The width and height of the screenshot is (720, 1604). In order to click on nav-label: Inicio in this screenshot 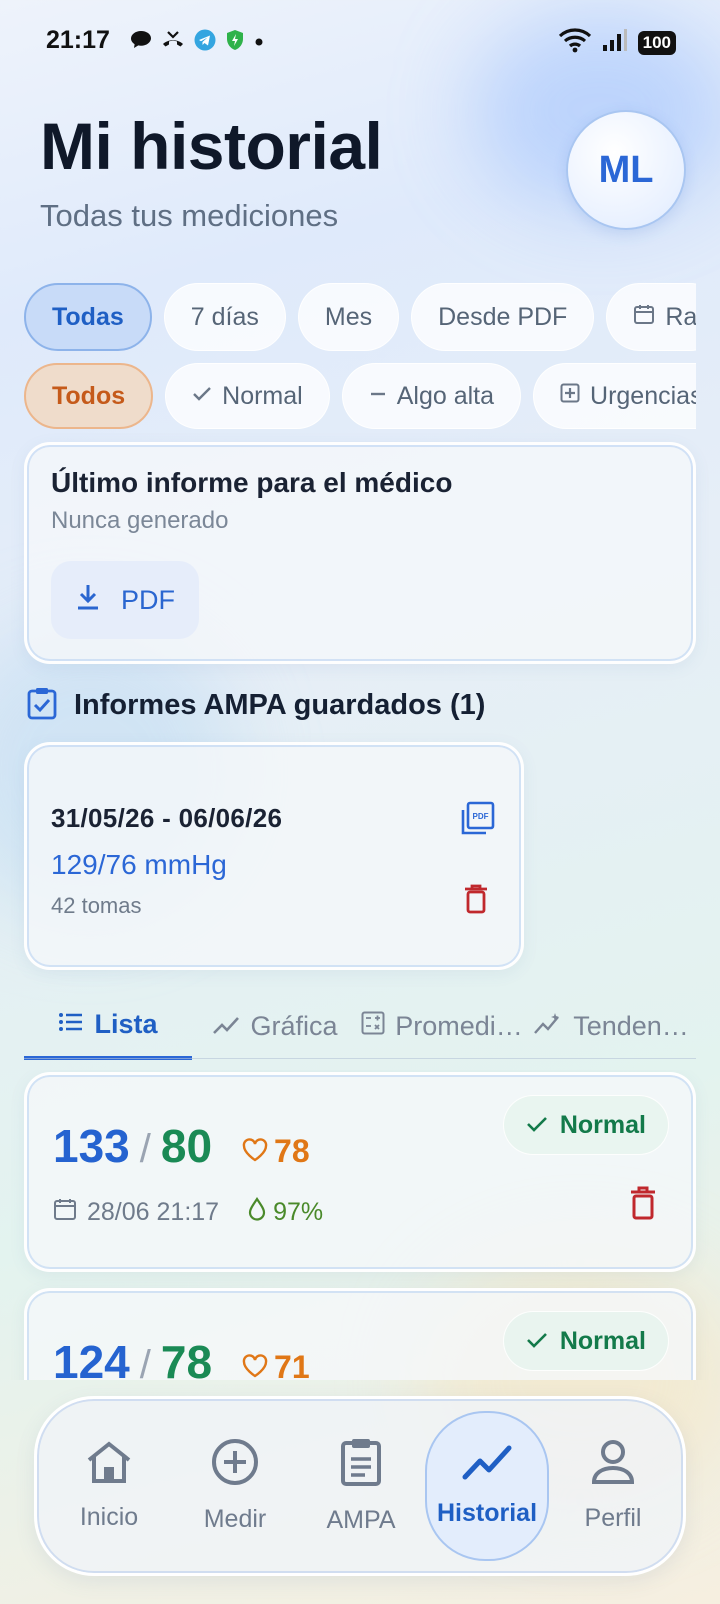, I will do `click(109, 1517)`.